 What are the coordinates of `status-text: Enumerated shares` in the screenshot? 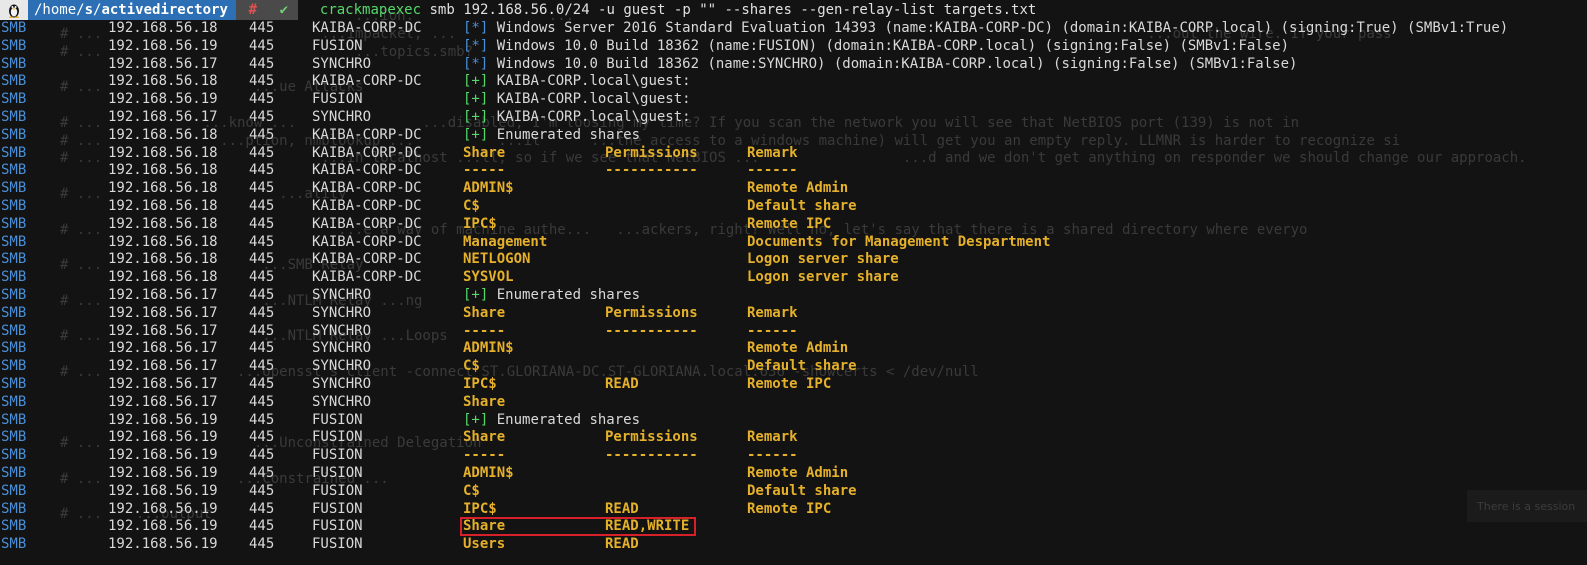 It's located at (564, 419).